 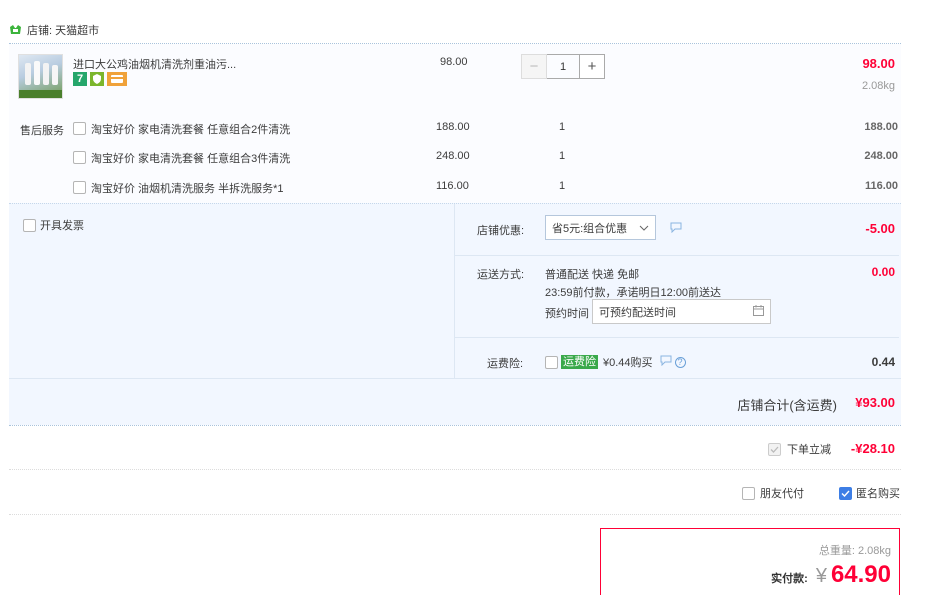 I want to click on anonymous-label: 匿名购买, so click(x=878, y=494).